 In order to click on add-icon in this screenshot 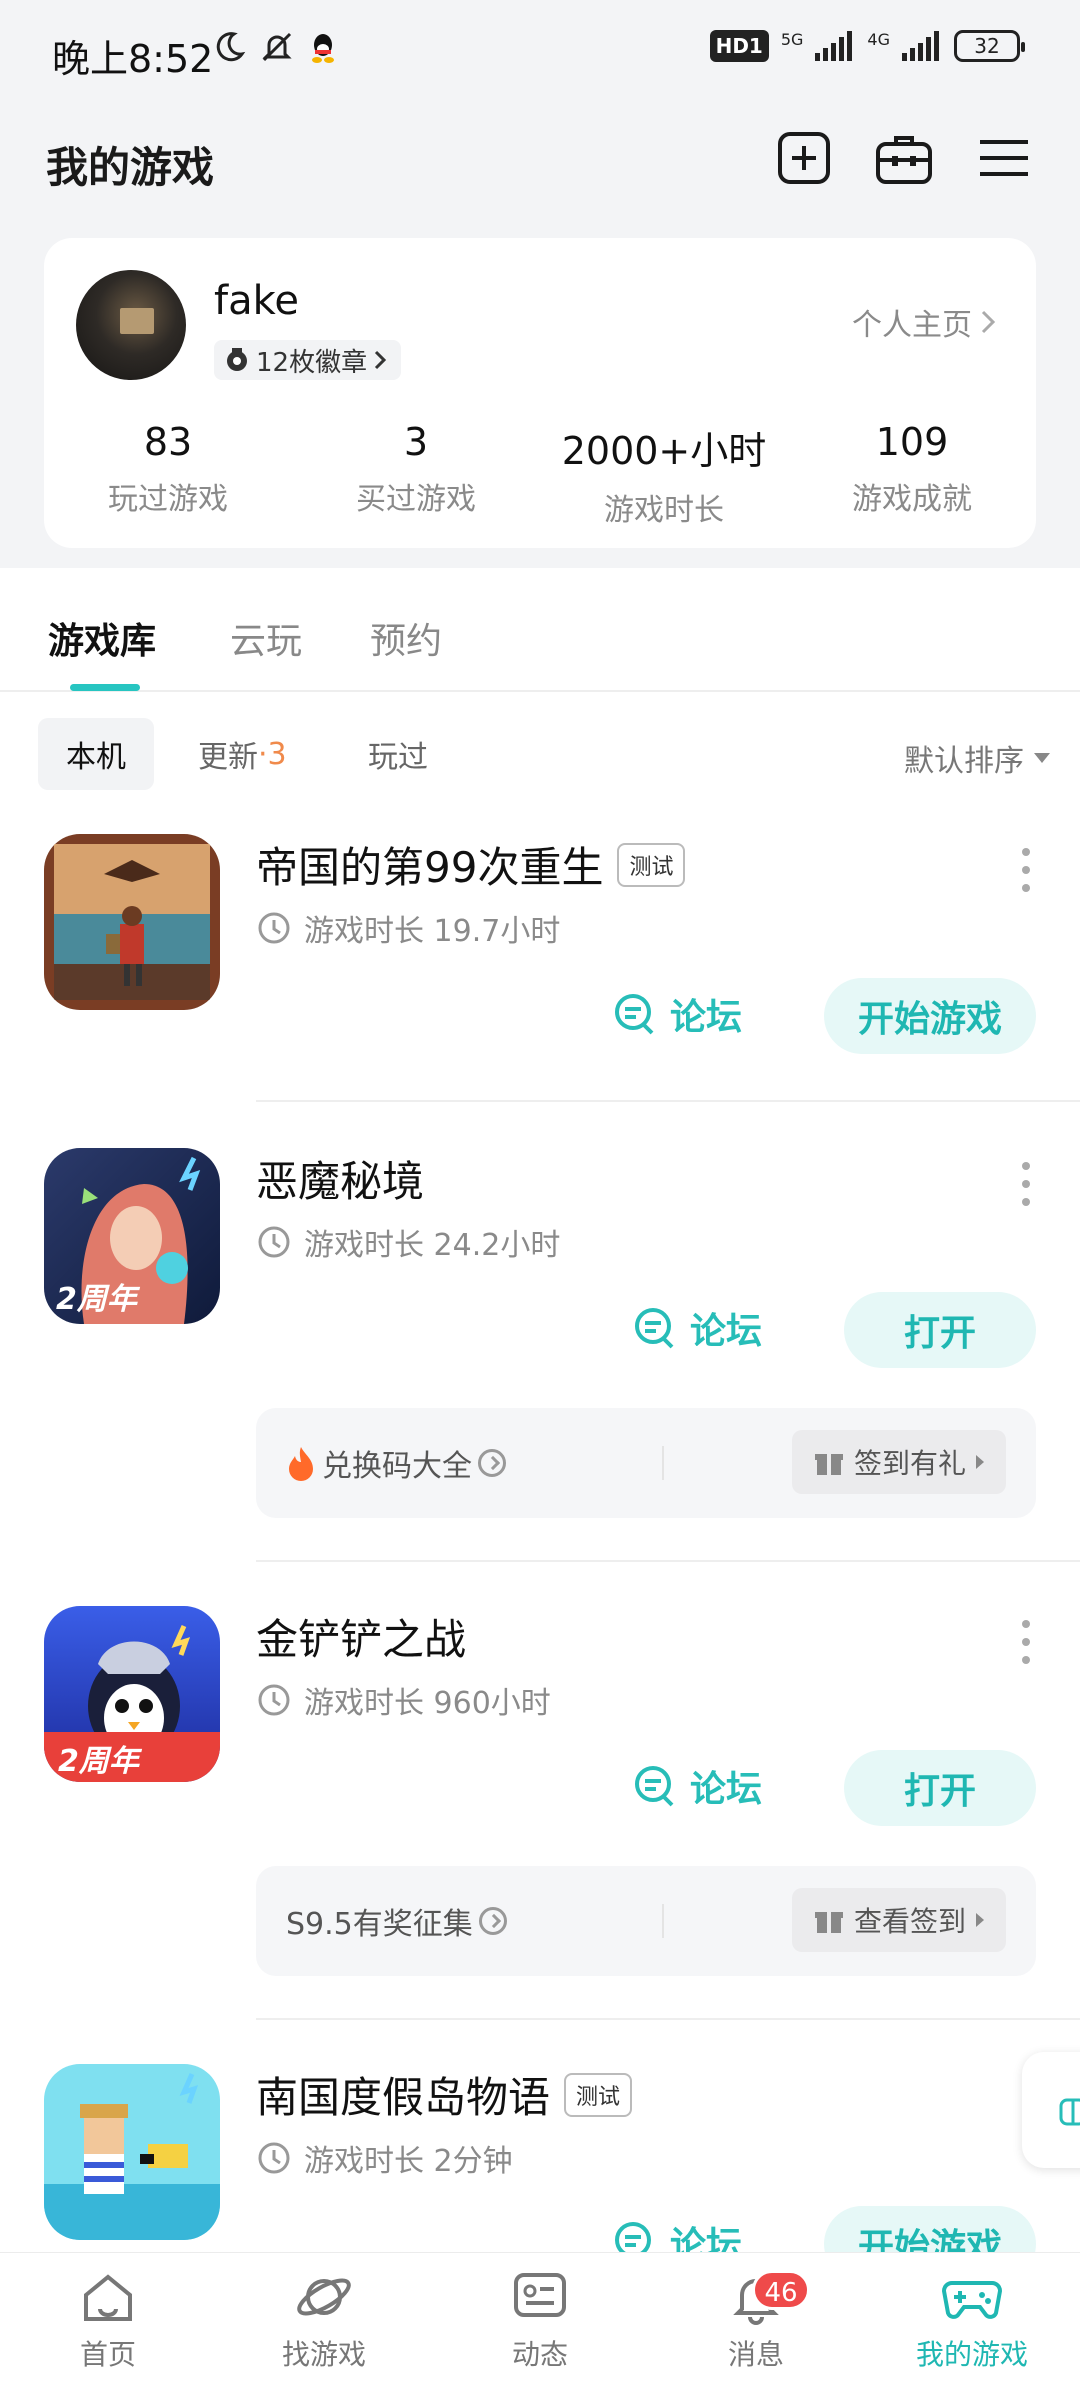, I will do `click(804, 158)`.